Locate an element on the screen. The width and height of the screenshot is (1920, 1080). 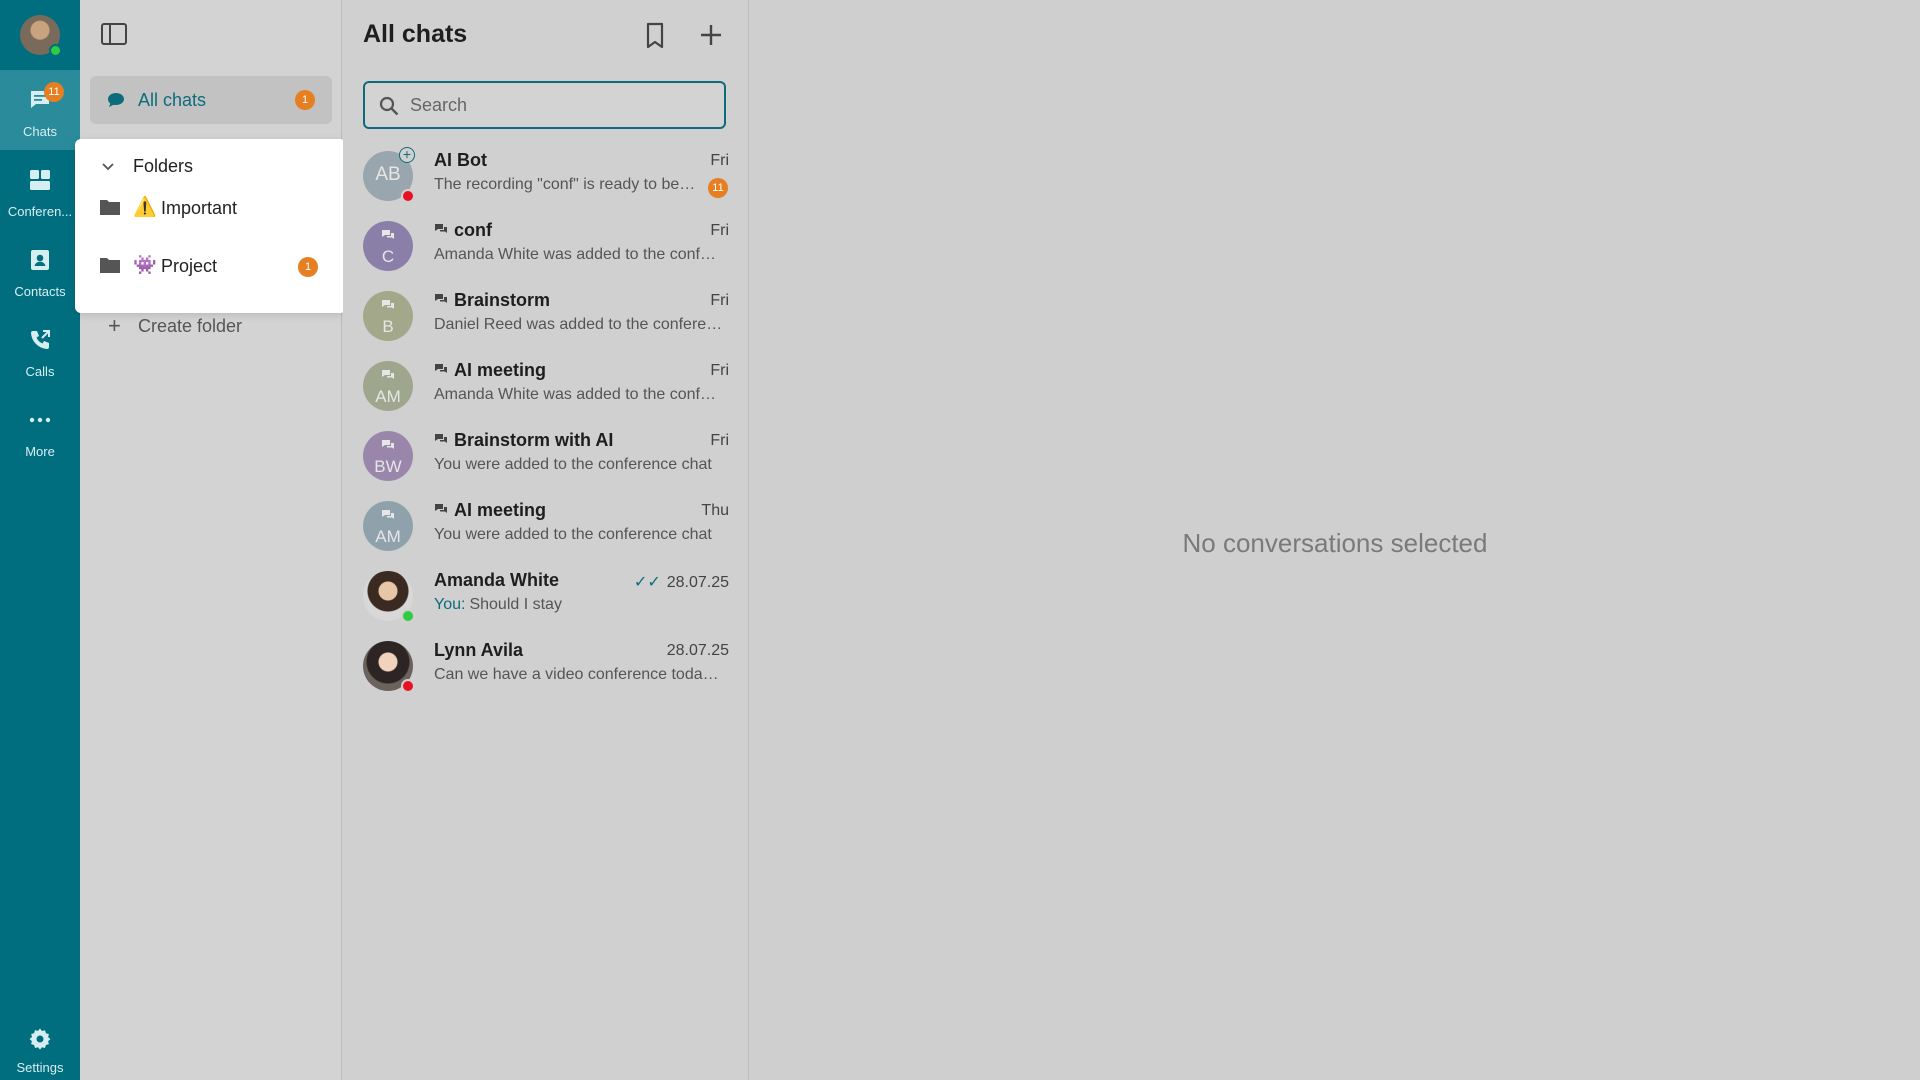
chats-unread-badge: 11 is located at coordinates (54, 92).